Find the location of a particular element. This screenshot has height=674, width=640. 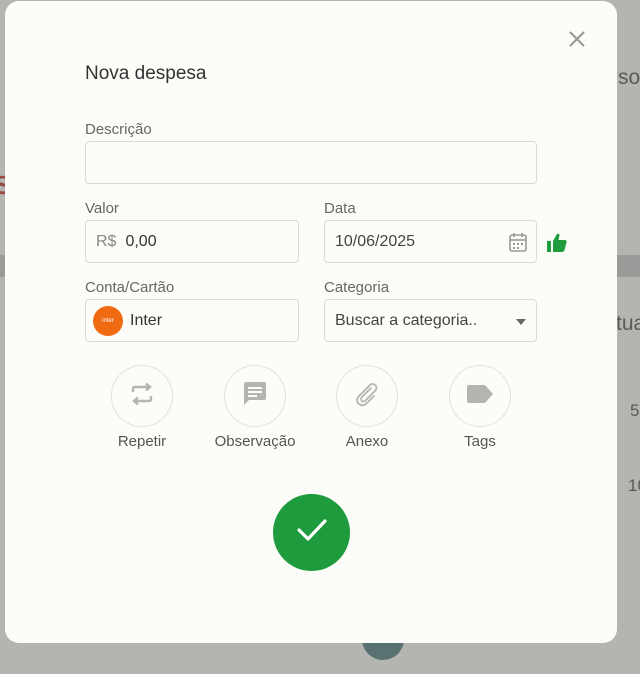

attachment-label: Anexo is located at coordinates (367, 441).